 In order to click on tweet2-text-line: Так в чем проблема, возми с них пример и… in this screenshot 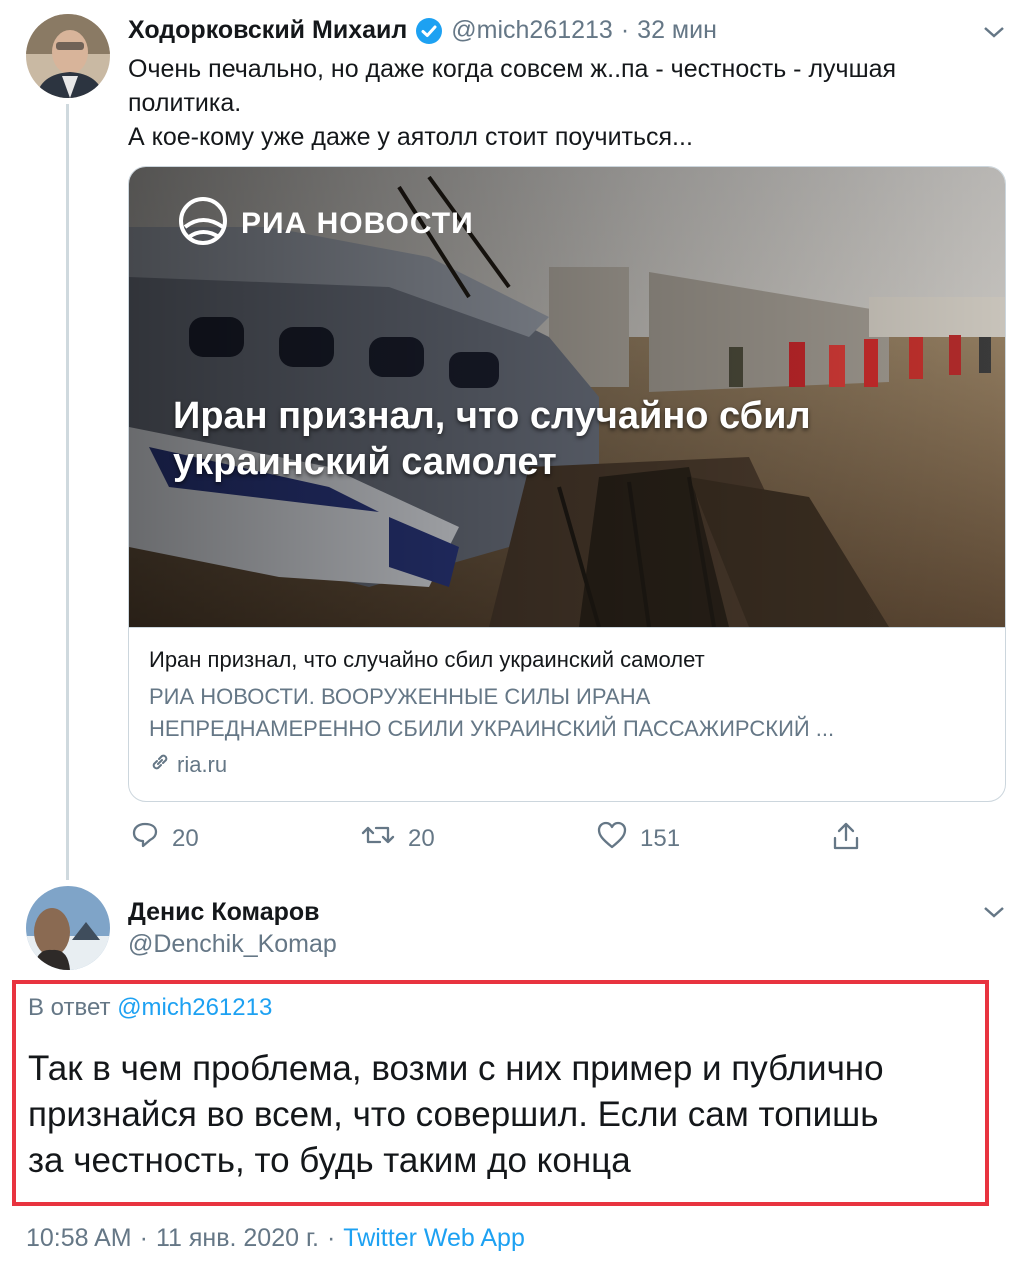, I will do `click(456, 1068)`.